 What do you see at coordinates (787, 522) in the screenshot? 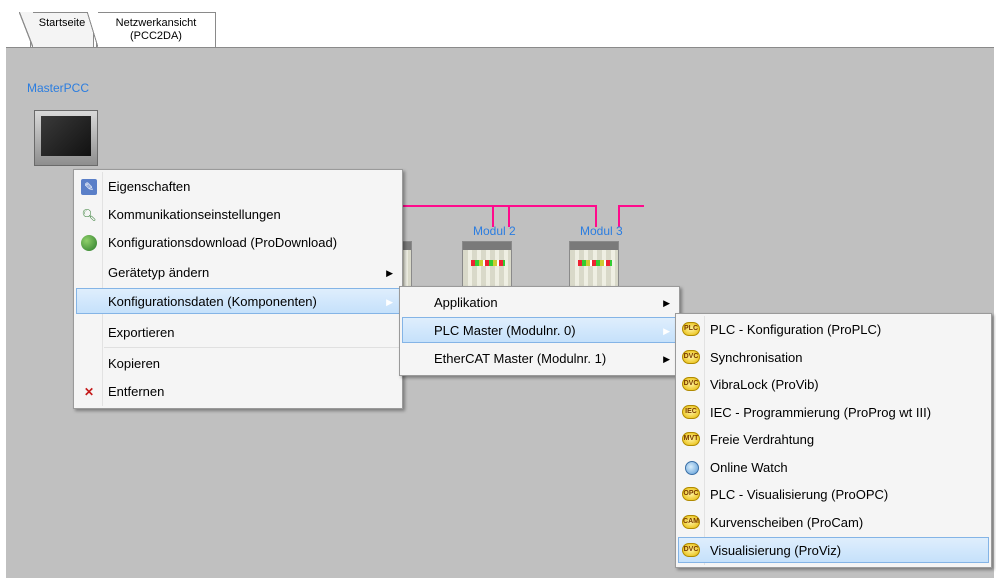
I see `menu-item-label: Kurvenscheiben (ProCam)` at bounding box center [787, 522].